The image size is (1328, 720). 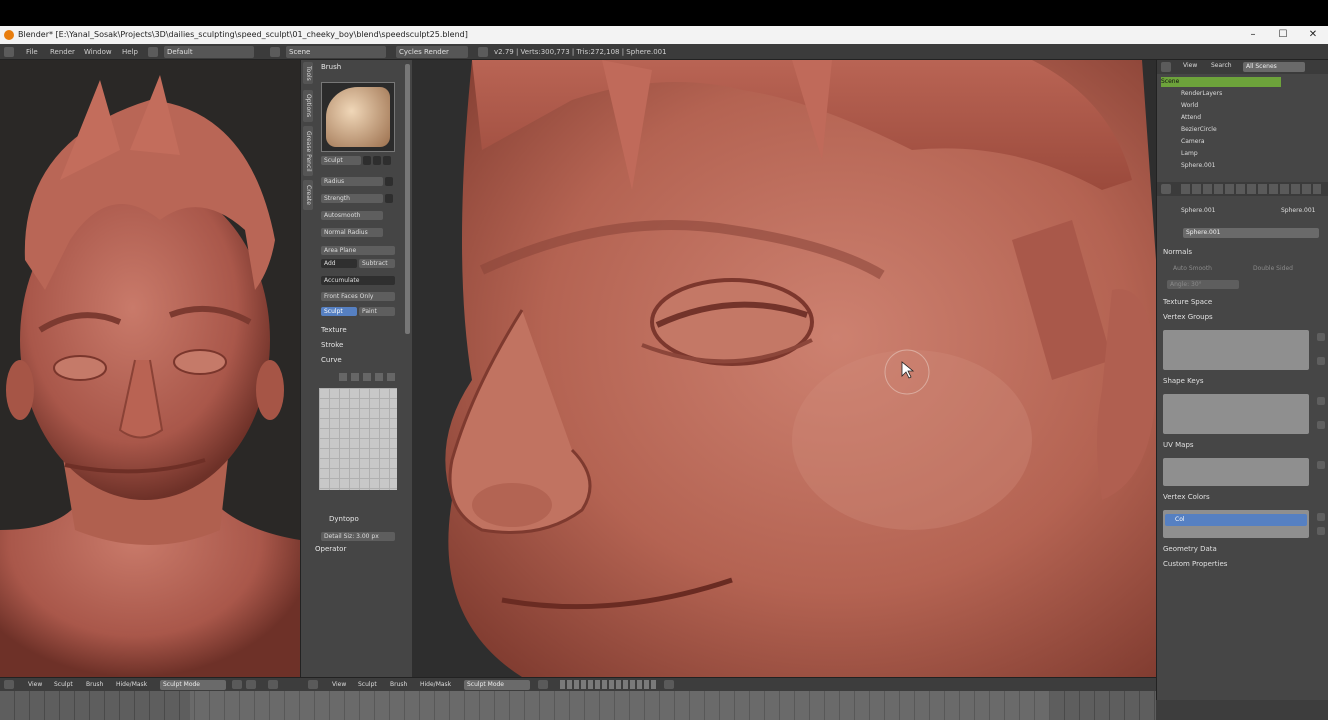 I want to click on right-menu-hide-mask: Hide/Mask, so click(x=435, y=685).